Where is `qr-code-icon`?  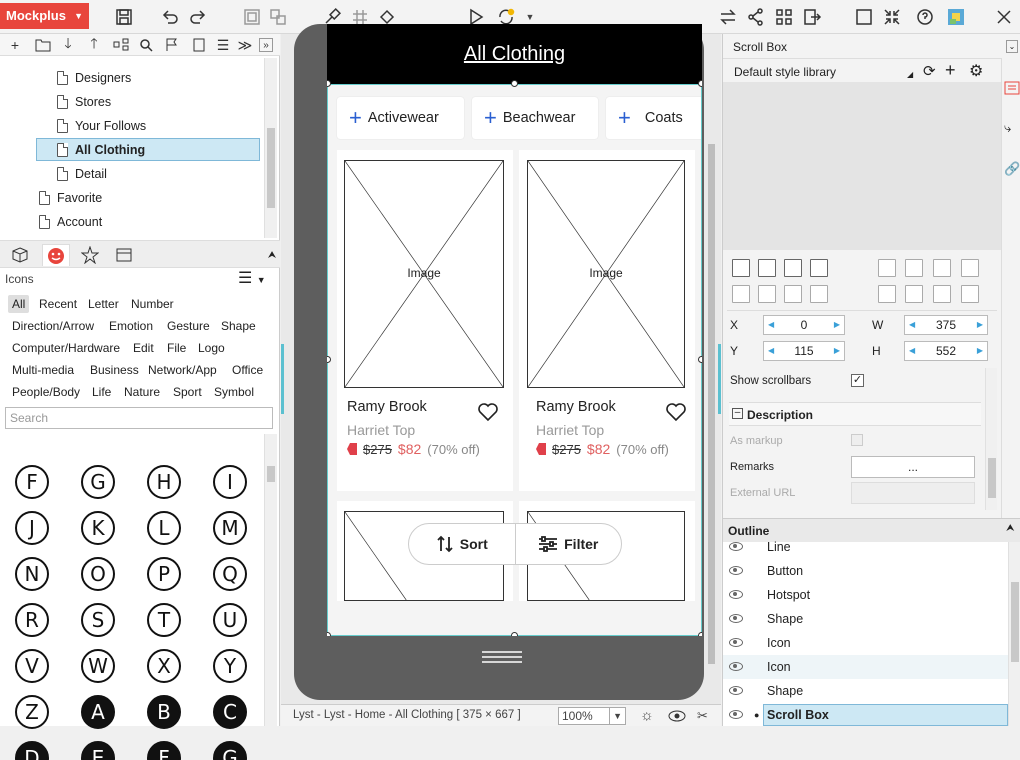 qr-code-icon is located at coordinates (784, 17).